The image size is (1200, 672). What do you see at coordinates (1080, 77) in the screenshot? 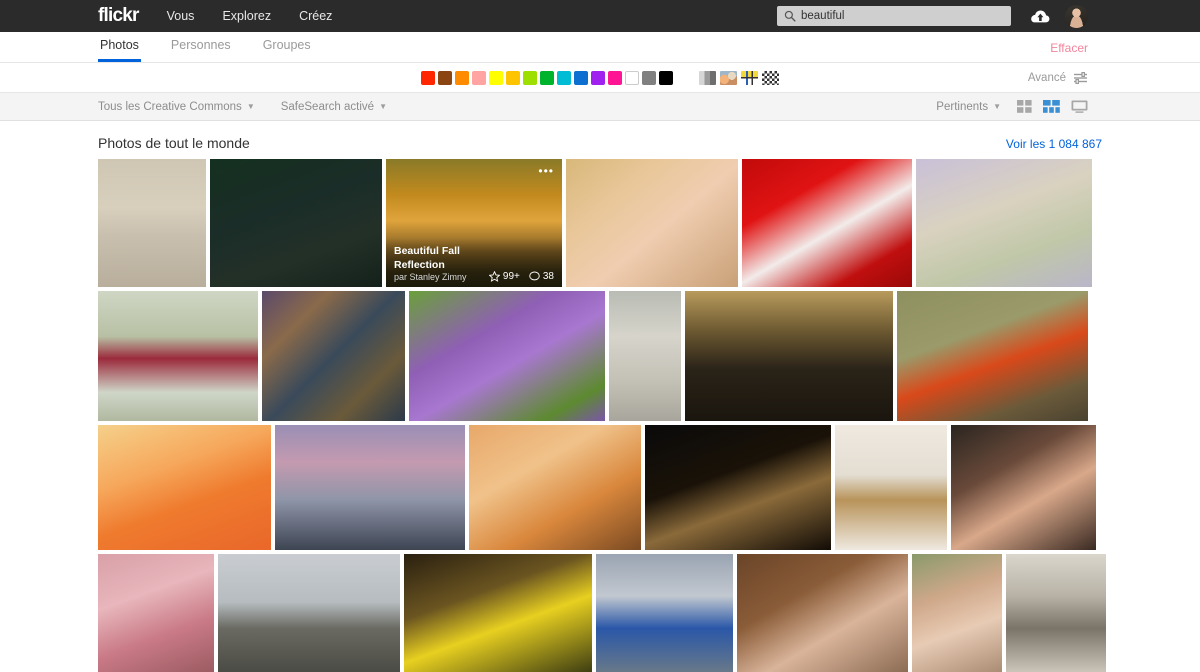
I see `sliders-icon` at bounding box center [1080, 77].